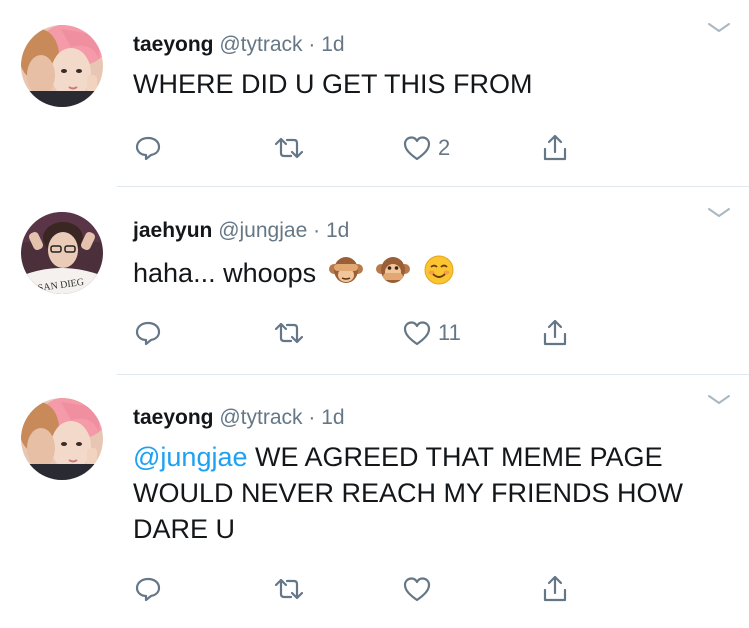  I want to click on avatar: SAN DIEG, so click(62, 253).